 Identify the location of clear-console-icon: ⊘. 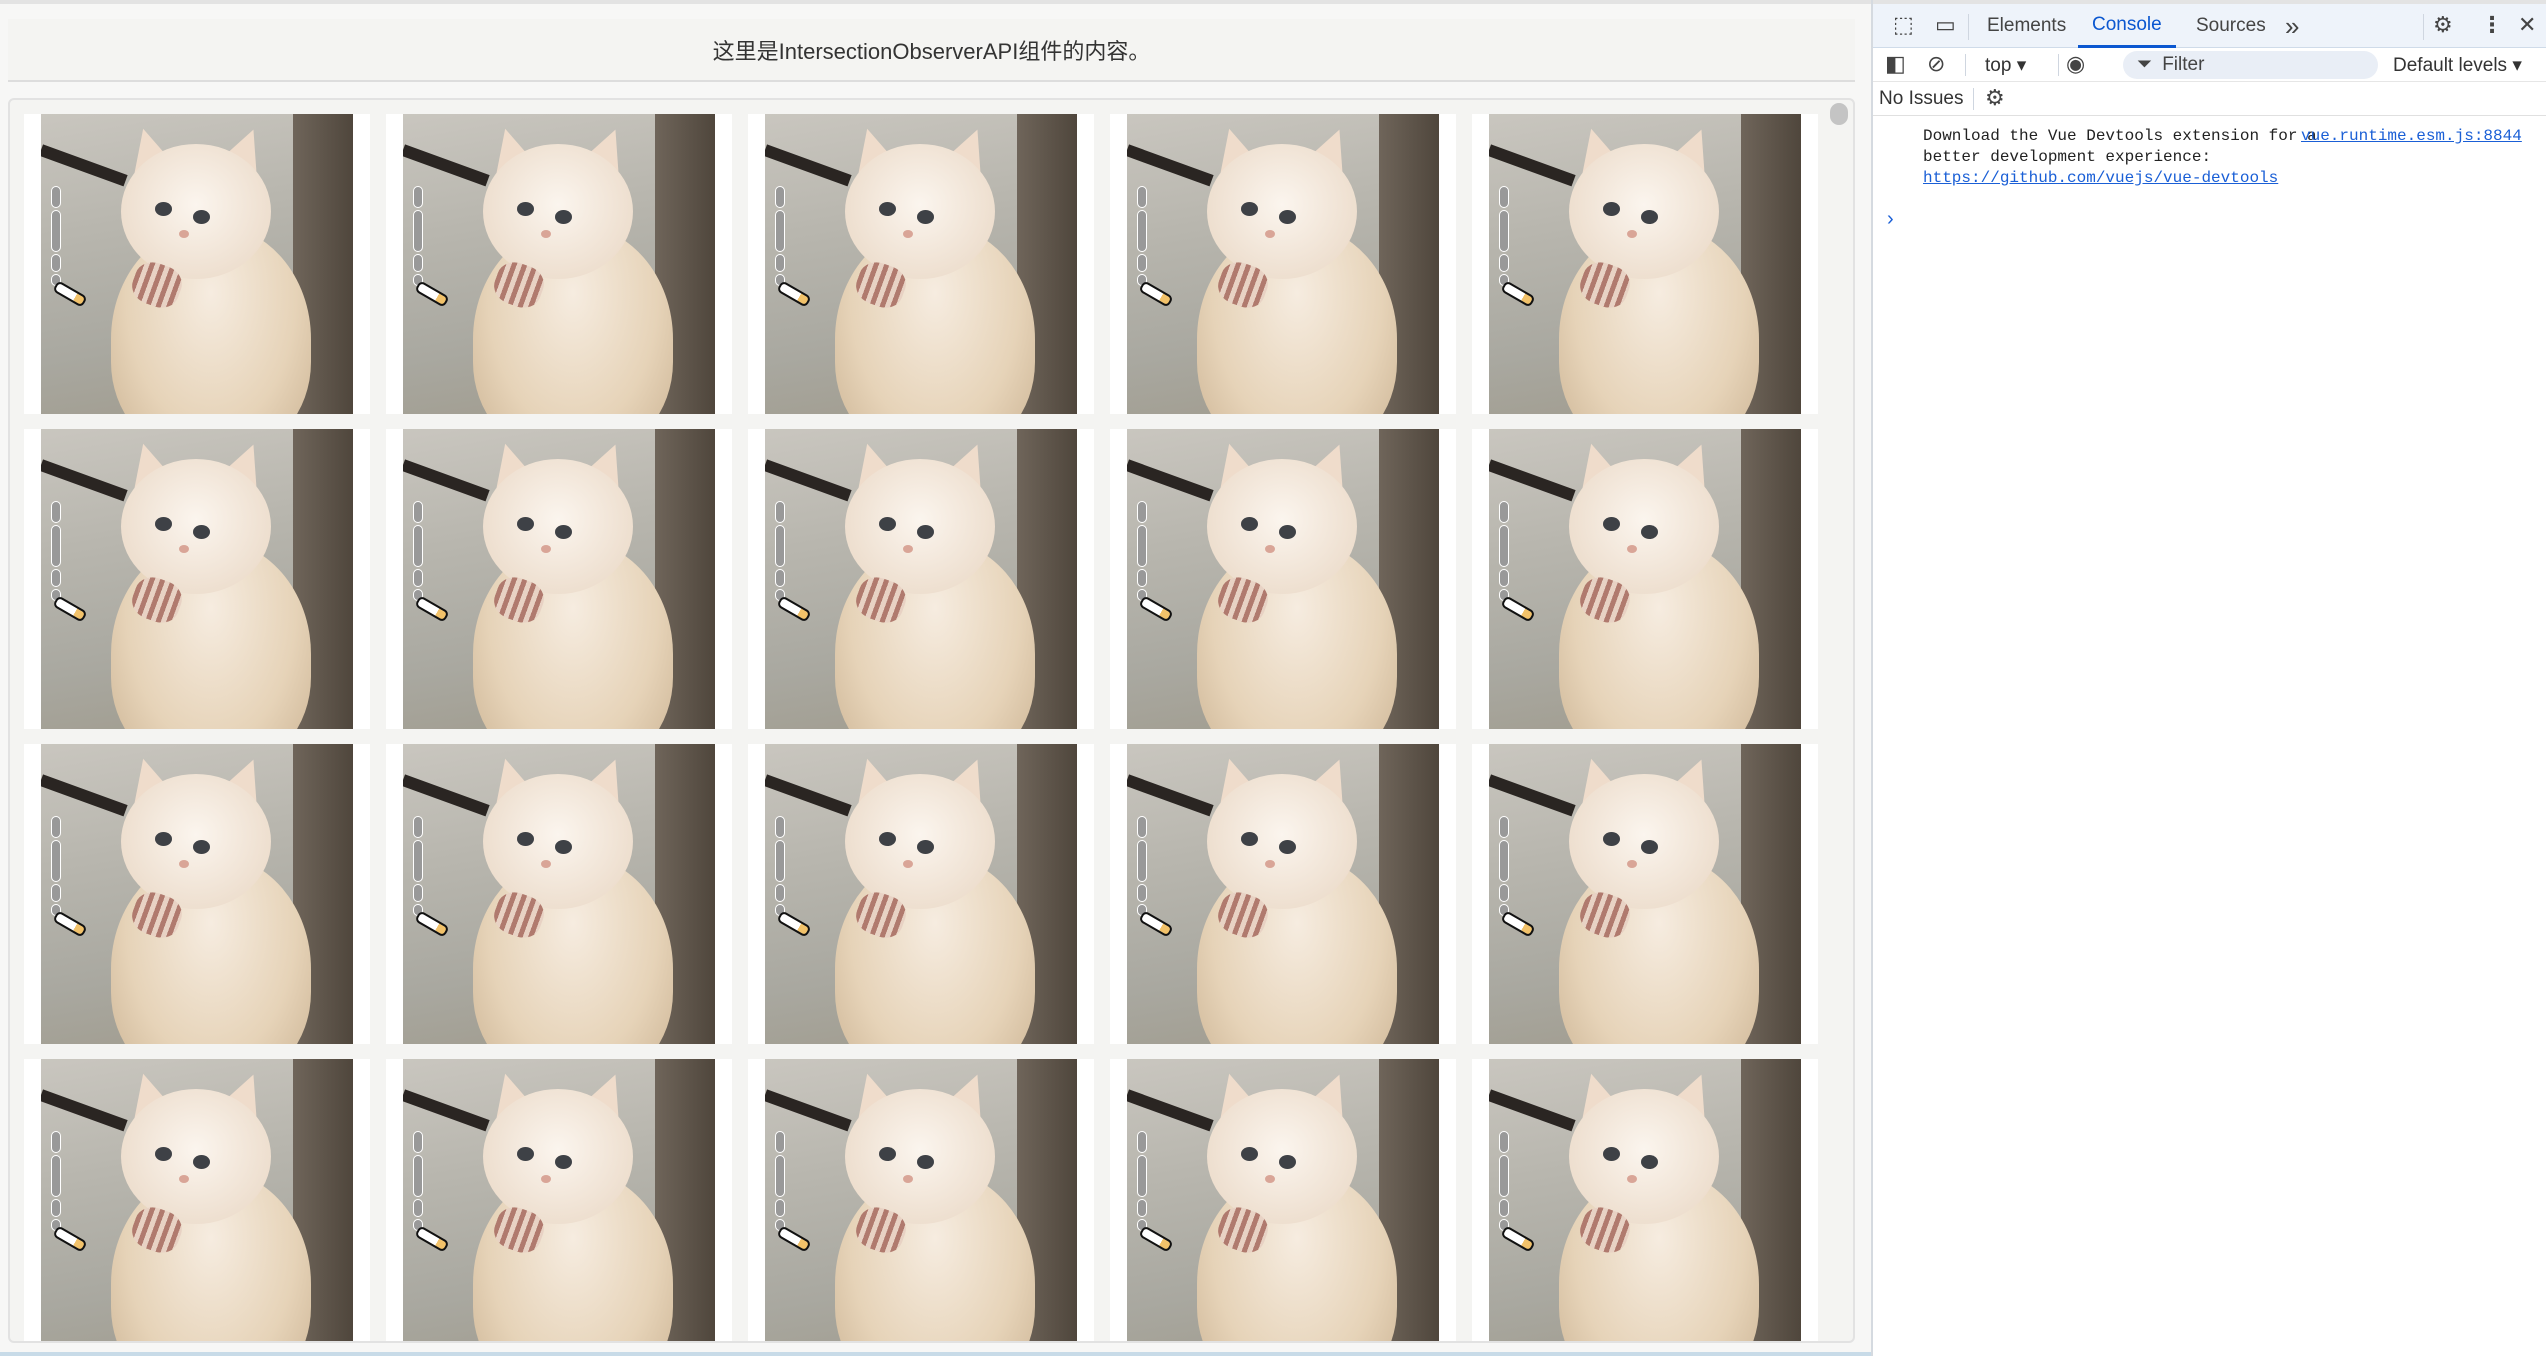
(1936, 64).